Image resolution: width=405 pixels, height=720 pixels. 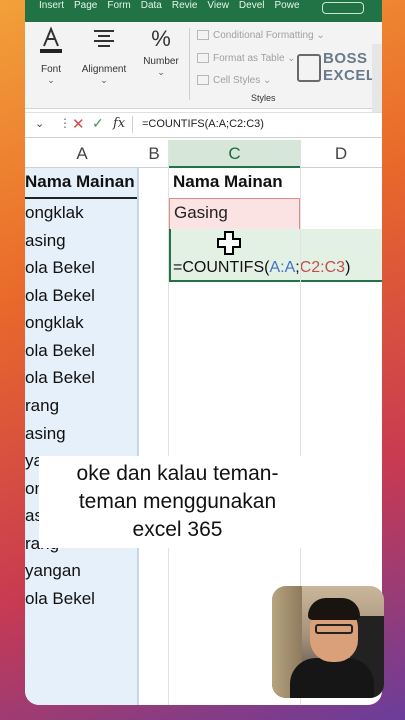 I want to click on cell-formula-text: =COUNTIFS(A:A;C2:C3), so click(x=261, y=268).